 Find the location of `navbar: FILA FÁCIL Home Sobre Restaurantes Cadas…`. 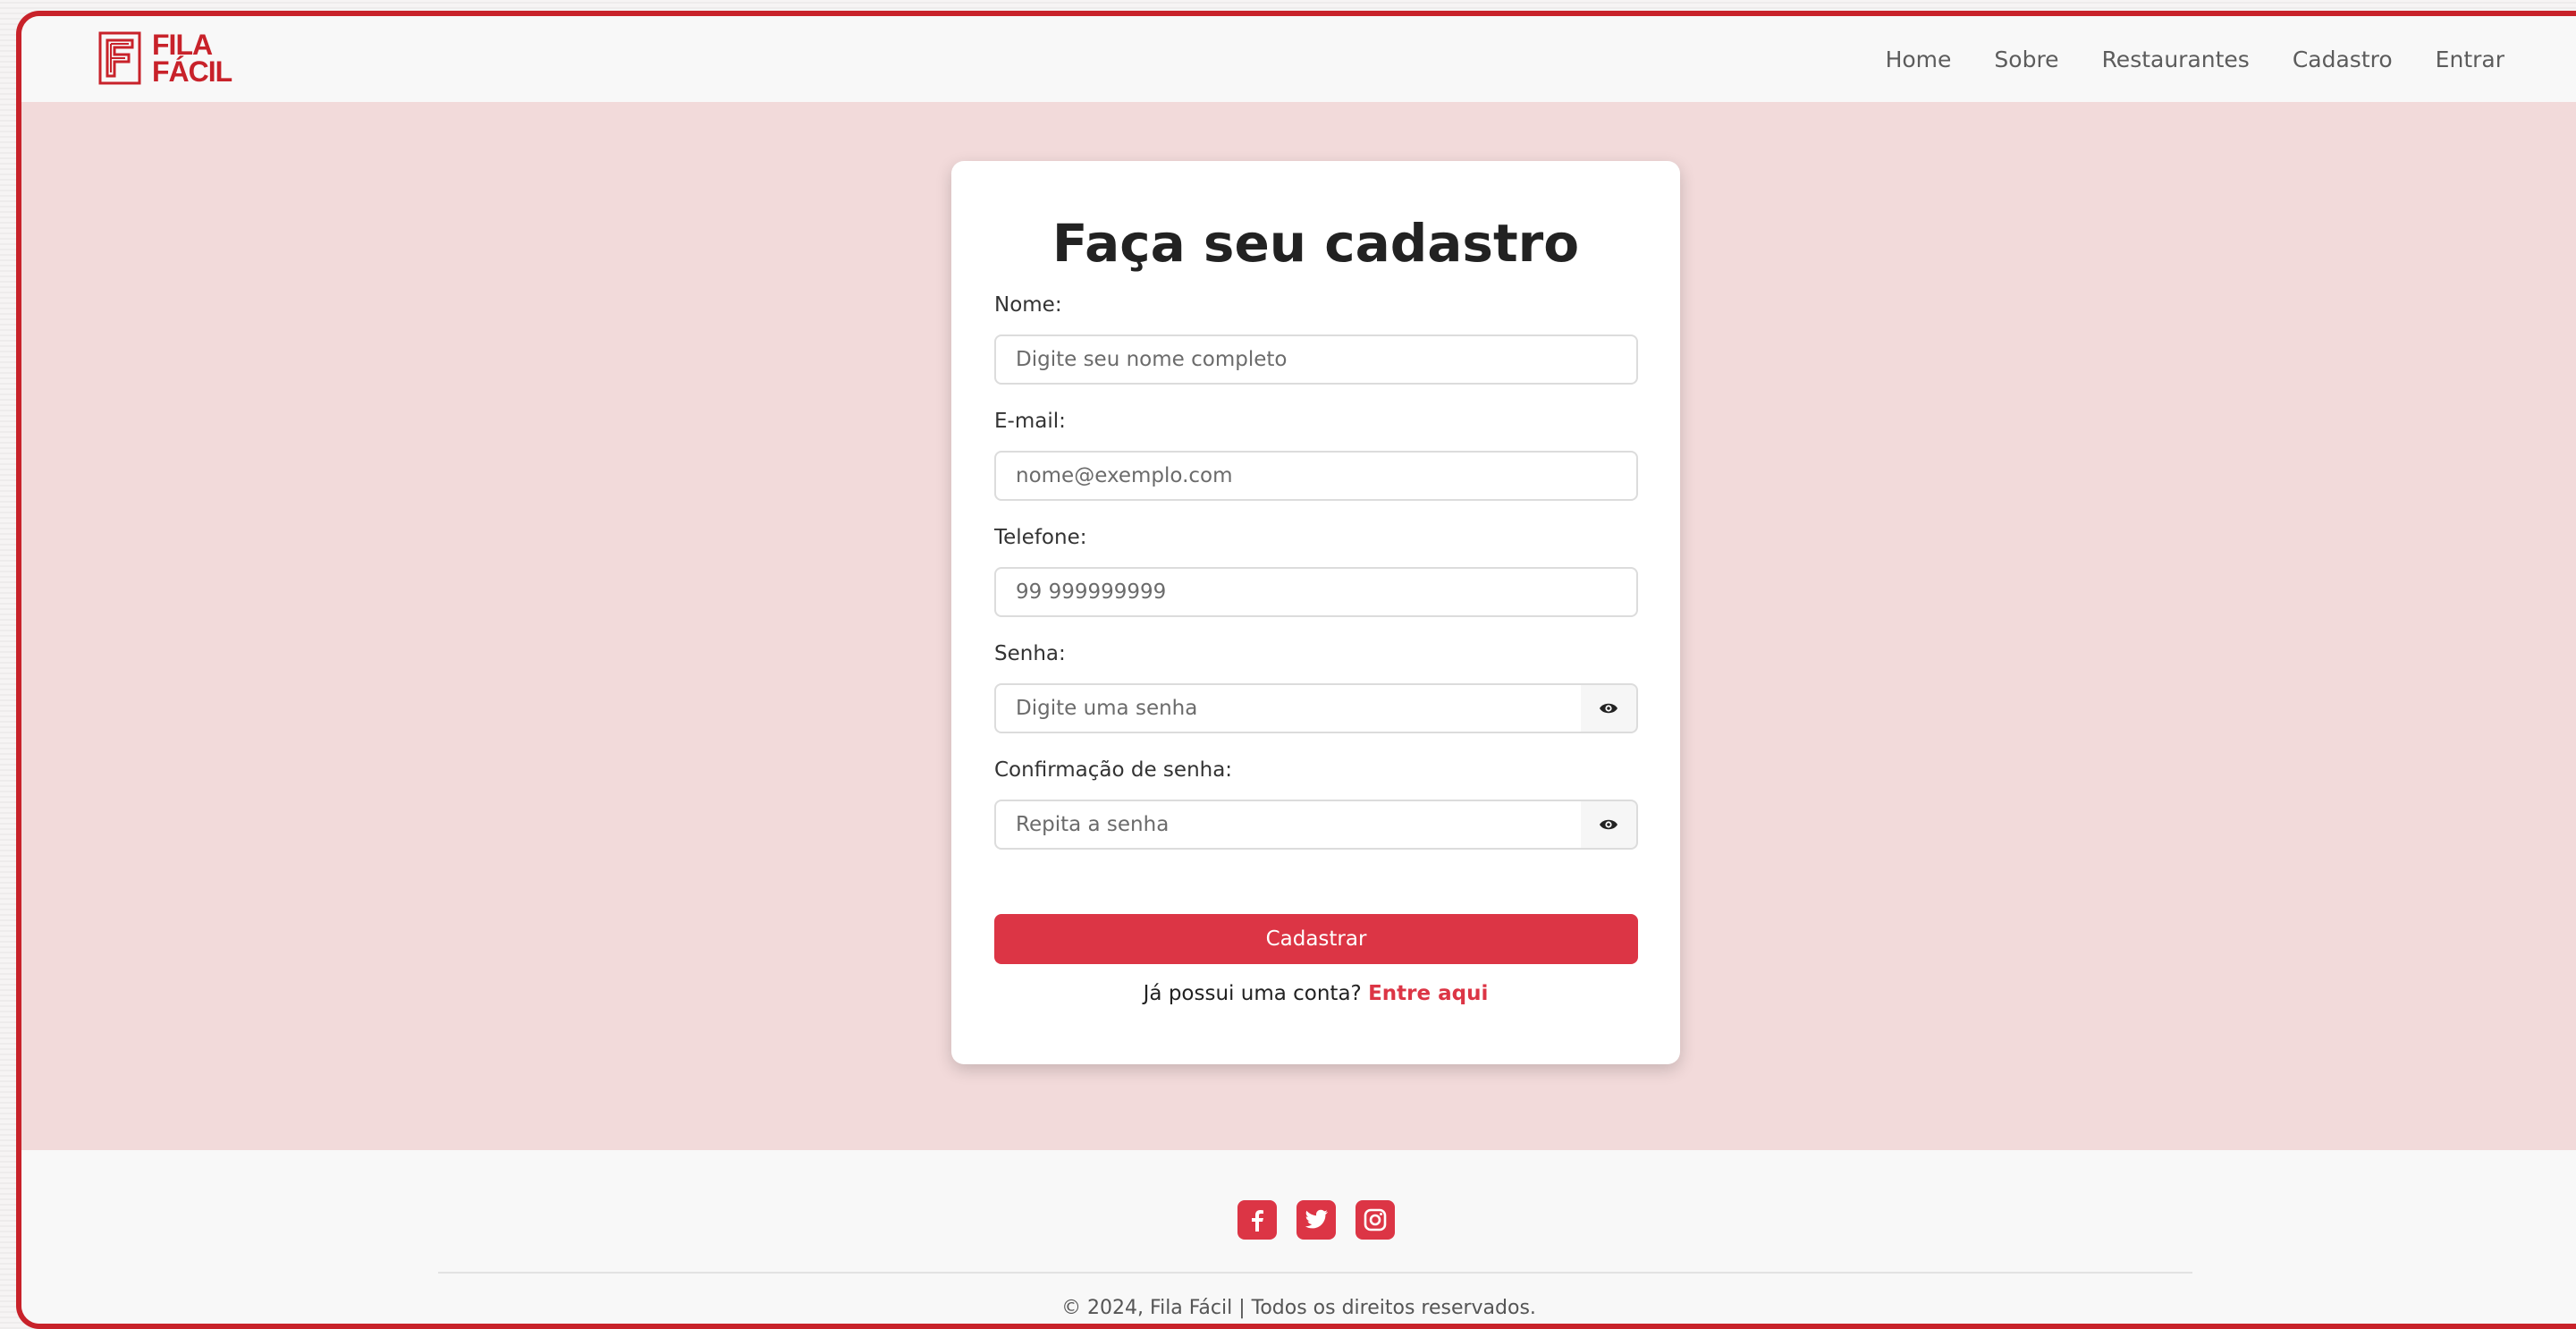

navbar: FILA FÁCIL Home Sobre Restaurantes Cadas… is located at coordinates (1298, 59).